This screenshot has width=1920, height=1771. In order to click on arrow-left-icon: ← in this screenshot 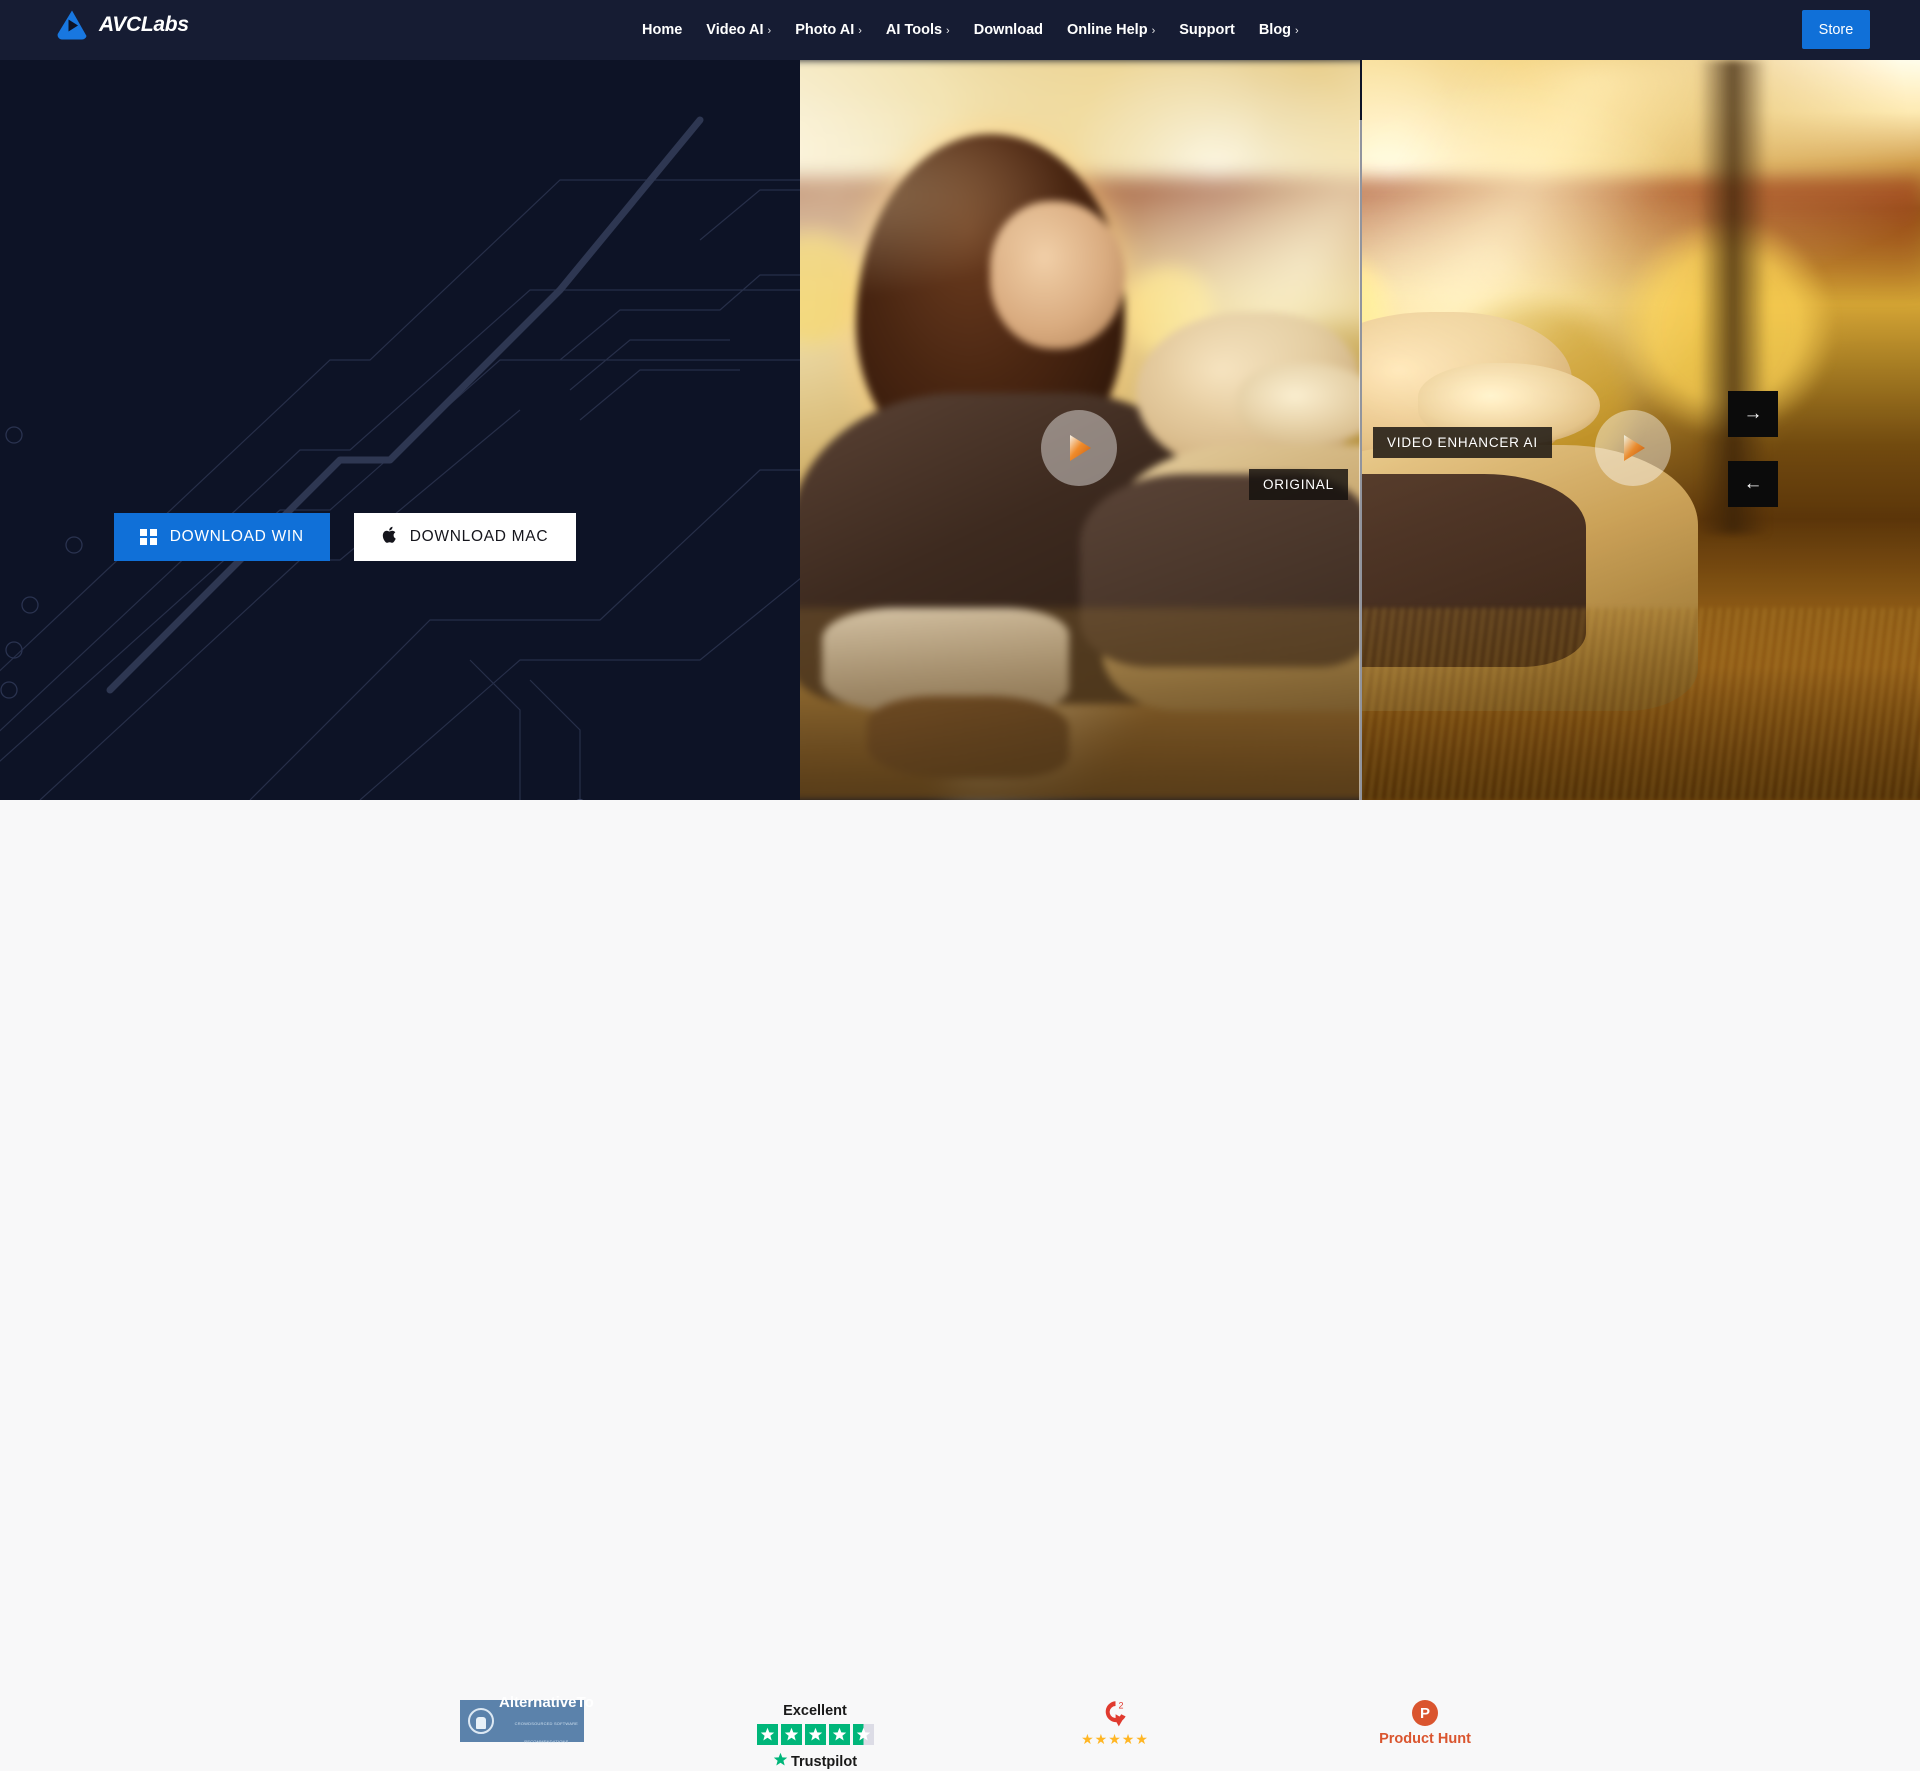, I will do `click(1753, 483)`.